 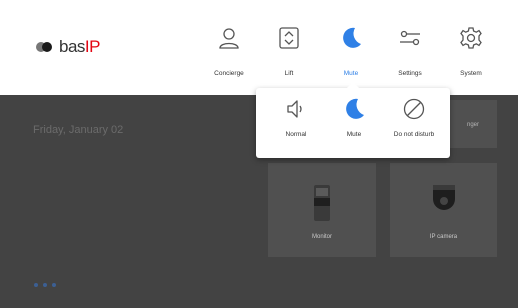 What do you see at coordinates (321, 237) in the screenshot?
I see `tile-monitor-label: Monitor` at bounding box center [321, 237].